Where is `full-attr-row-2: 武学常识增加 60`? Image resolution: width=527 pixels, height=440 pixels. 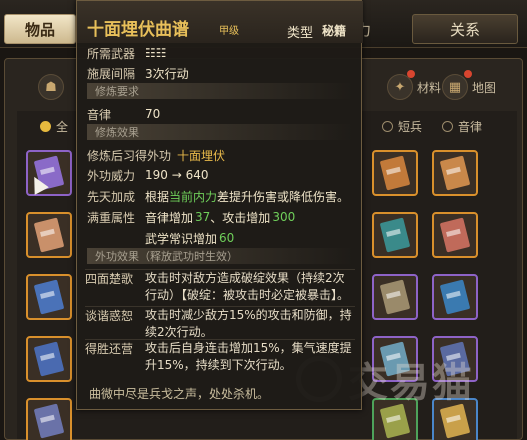 full-attr-row-2: 武学常识增加 60 is located at coordinates (189, 238).